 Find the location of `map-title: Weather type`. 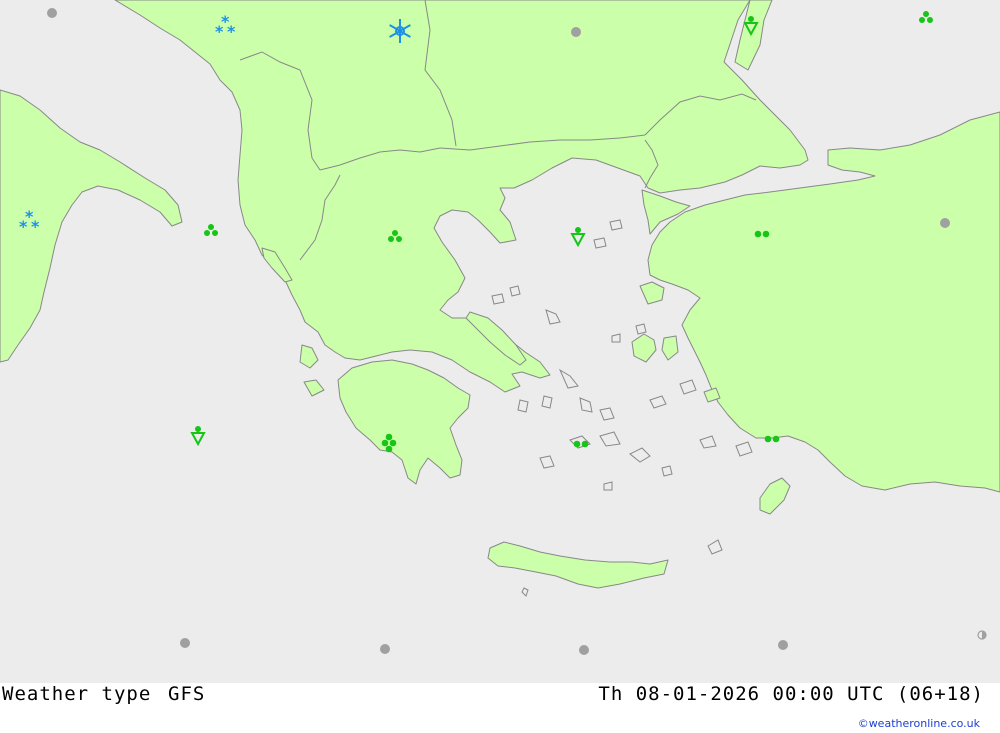

map-title: Weather type is located at coordinates (77, 694).